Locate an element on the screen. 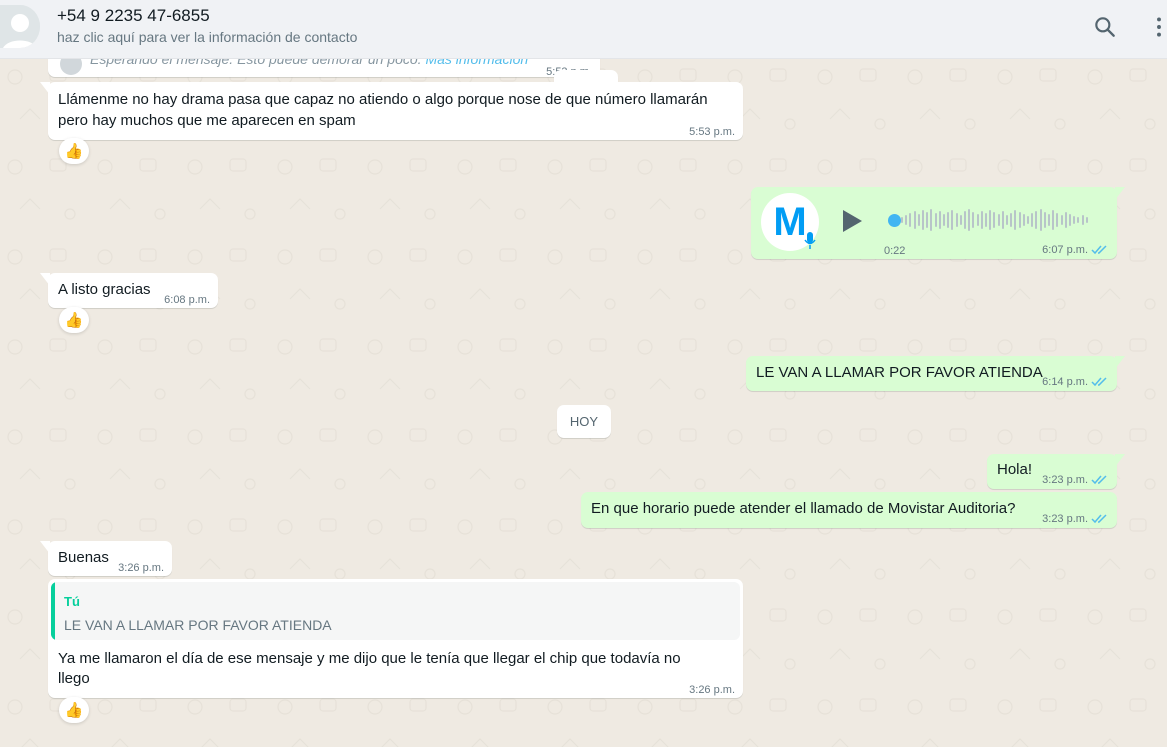 The height and width of the screenshot is (747, 1167). message-text-line: pero hay muchos que me aparecen en spam is located at coordinates (207, 120).